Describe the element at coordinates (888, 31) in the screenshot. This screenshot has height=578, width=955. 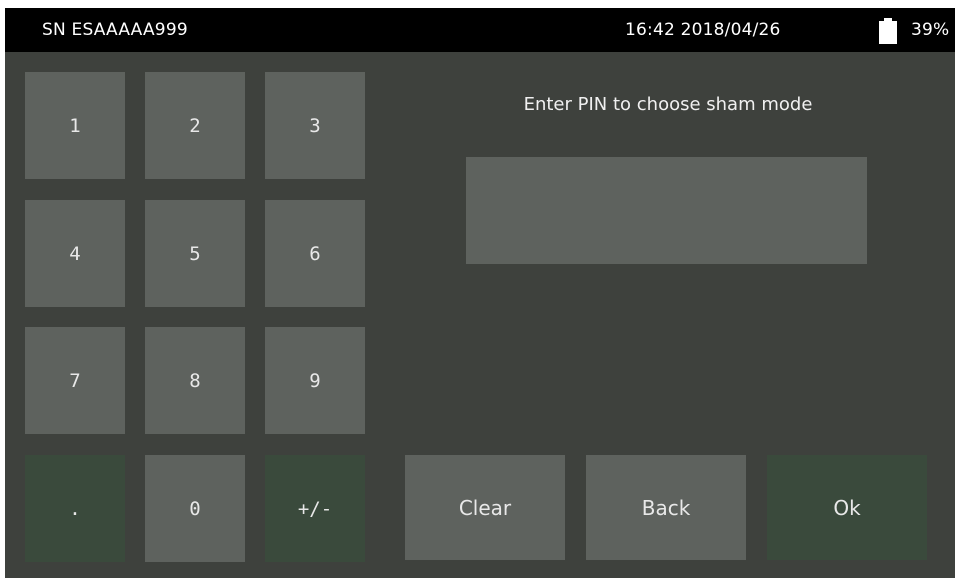
I see `battery-icon` at that location.